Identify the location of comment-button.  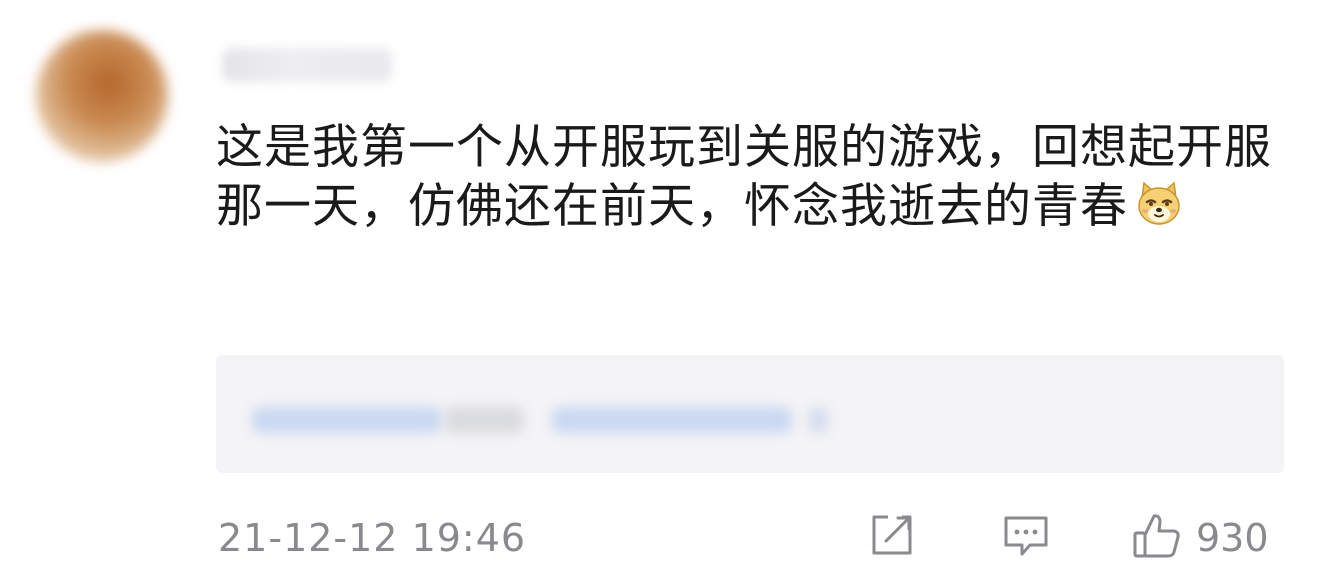
(1026, 538).